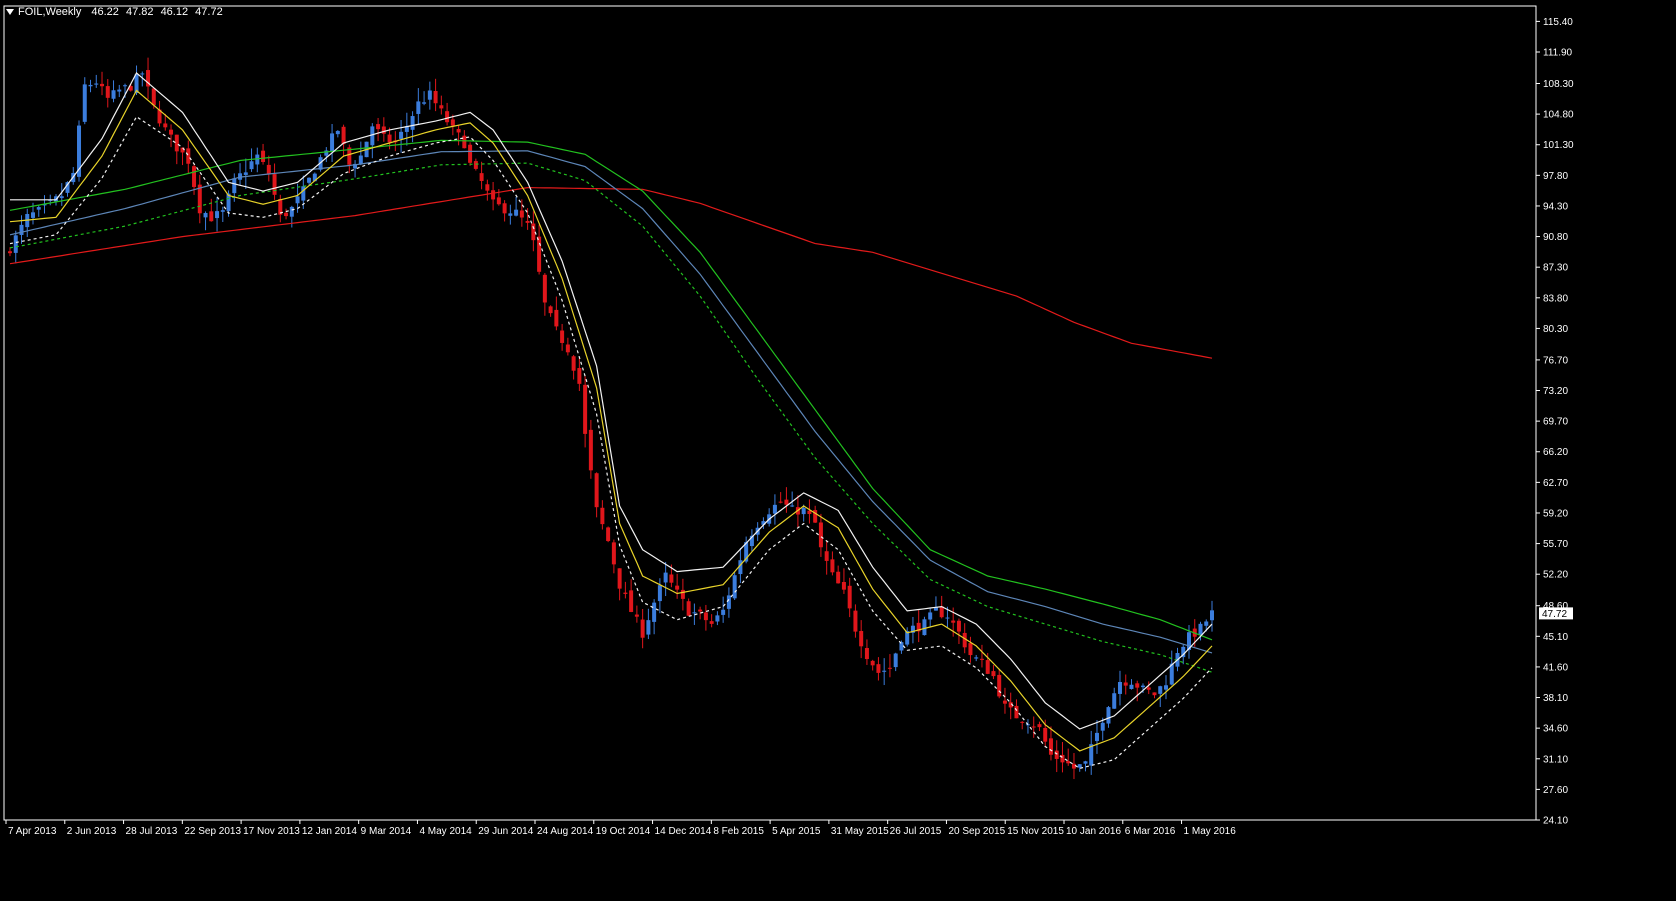 This screenshot has height=901, width=1676. What do you see at coordinates (174, 12) in the screenshot?
I see `ohlc-low: 46.12` at bounding box center [174, 12].